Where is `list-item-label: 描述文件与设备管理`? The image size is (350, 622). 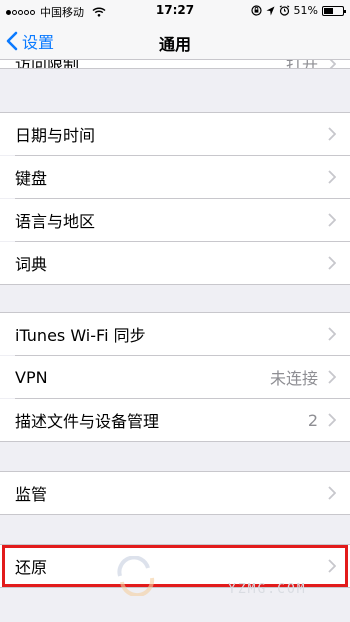 list-item-label: 描述文件与设备管理 is located at coordinates (87, 421).